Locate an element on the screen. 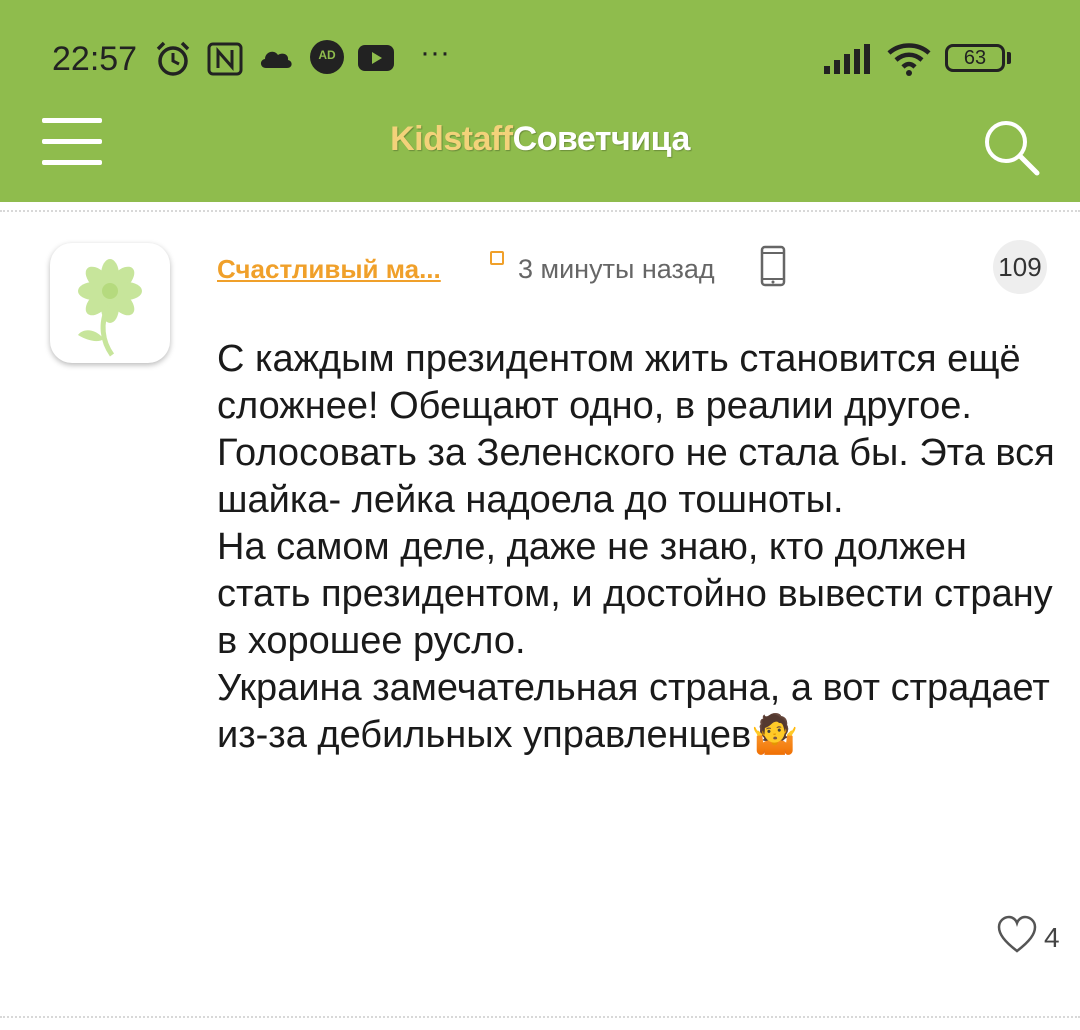  section-name: Советчица is located at coordinates (601, 139).